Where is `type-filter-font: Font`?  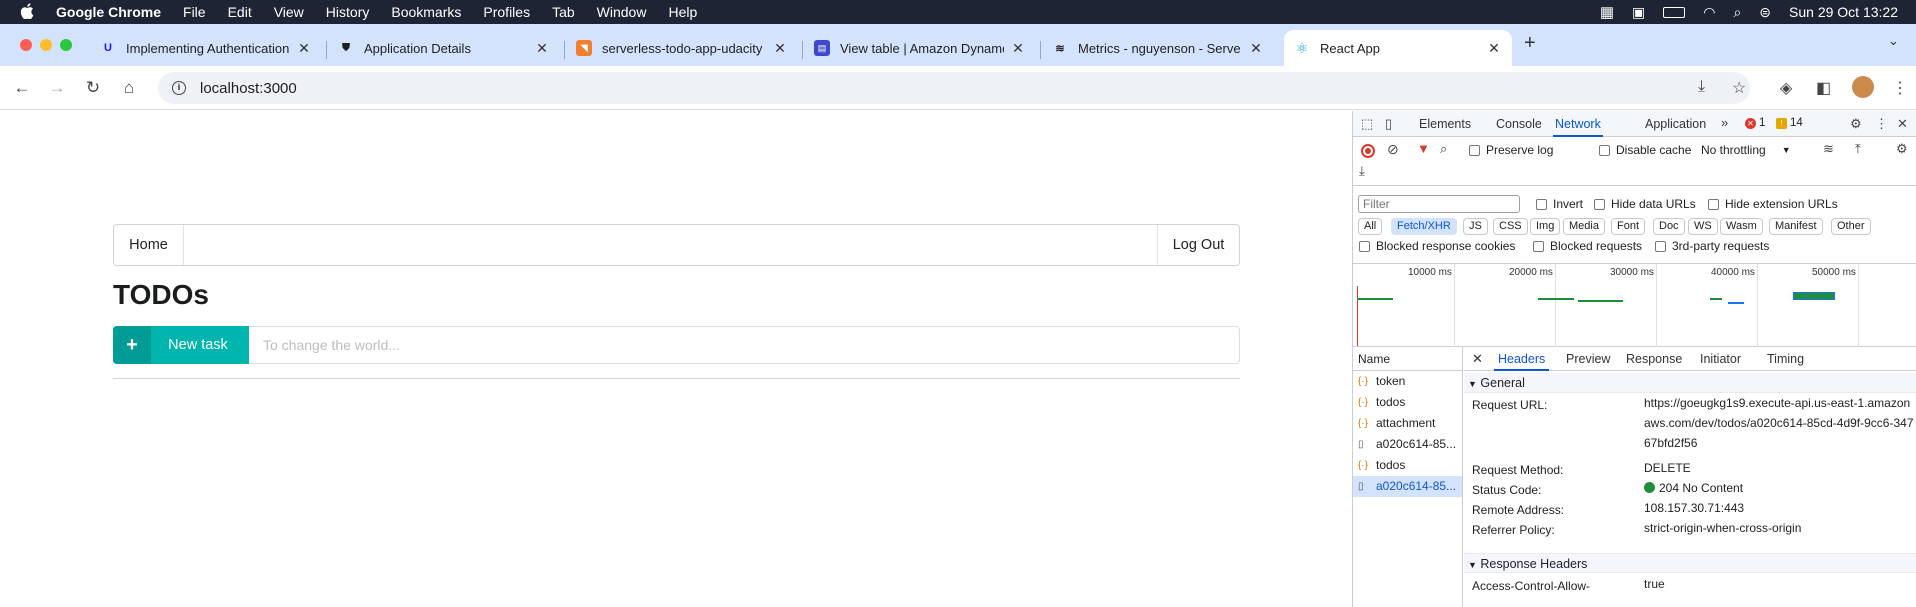 type-filter-font: Font is located at coordinates (1628, 226).